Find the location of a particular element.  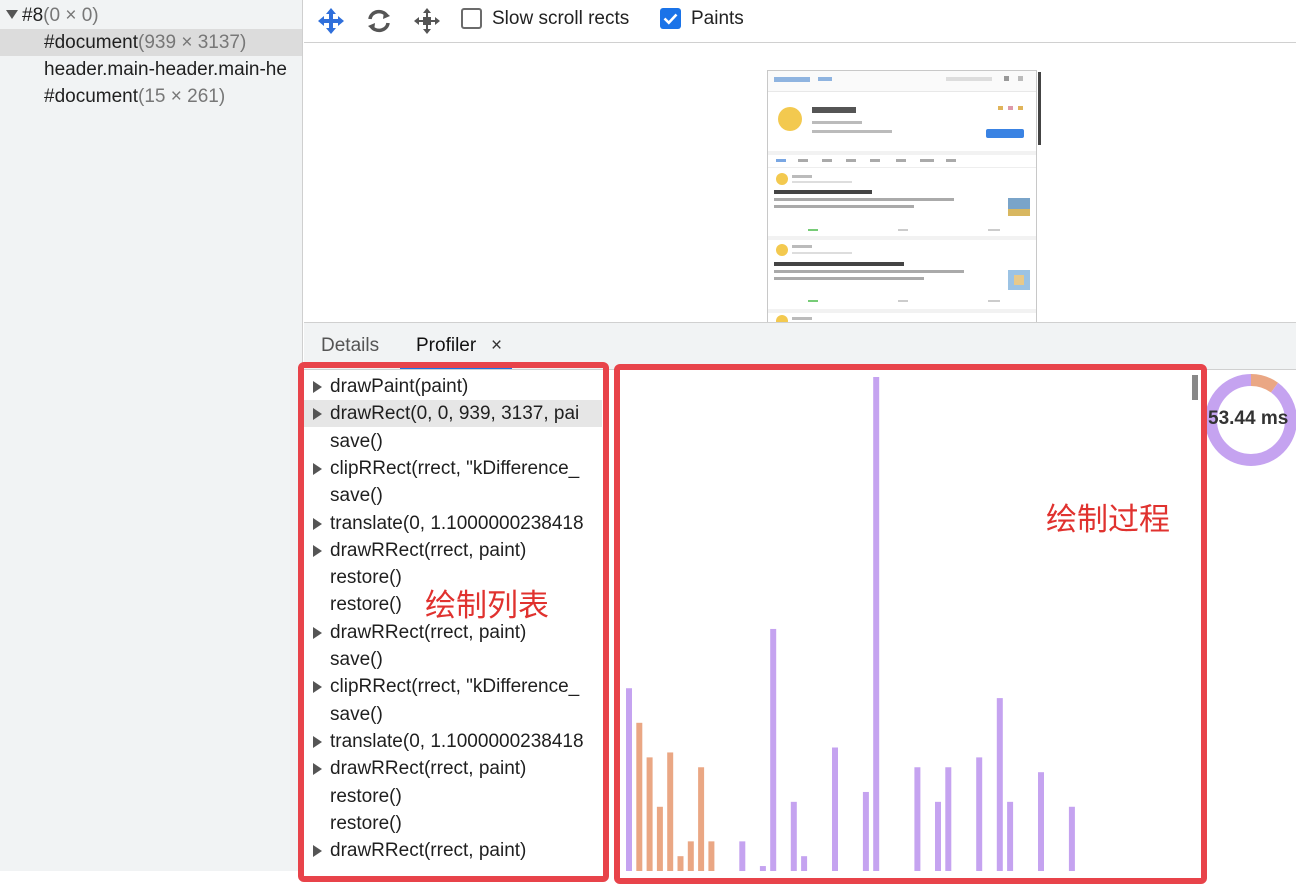

paints-checkbox is located at coordinates (670, 18).